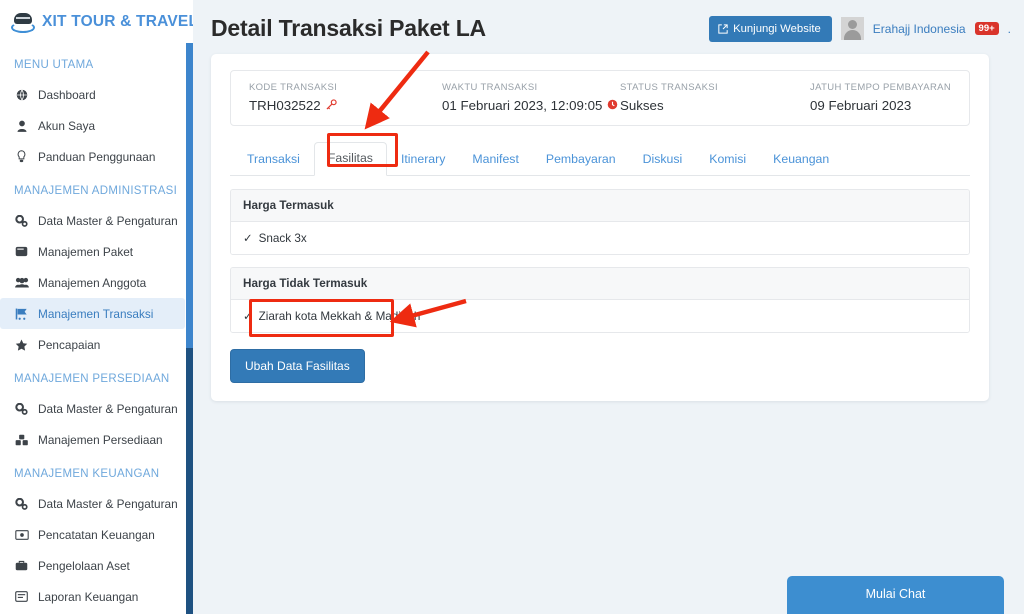 The height and width of the screenshot is (614, 1024). What do you see at coordinates (861, 105) in the screenshot?
I see `info-value: 09 Februari 2023` at bounding box center [861, 105].